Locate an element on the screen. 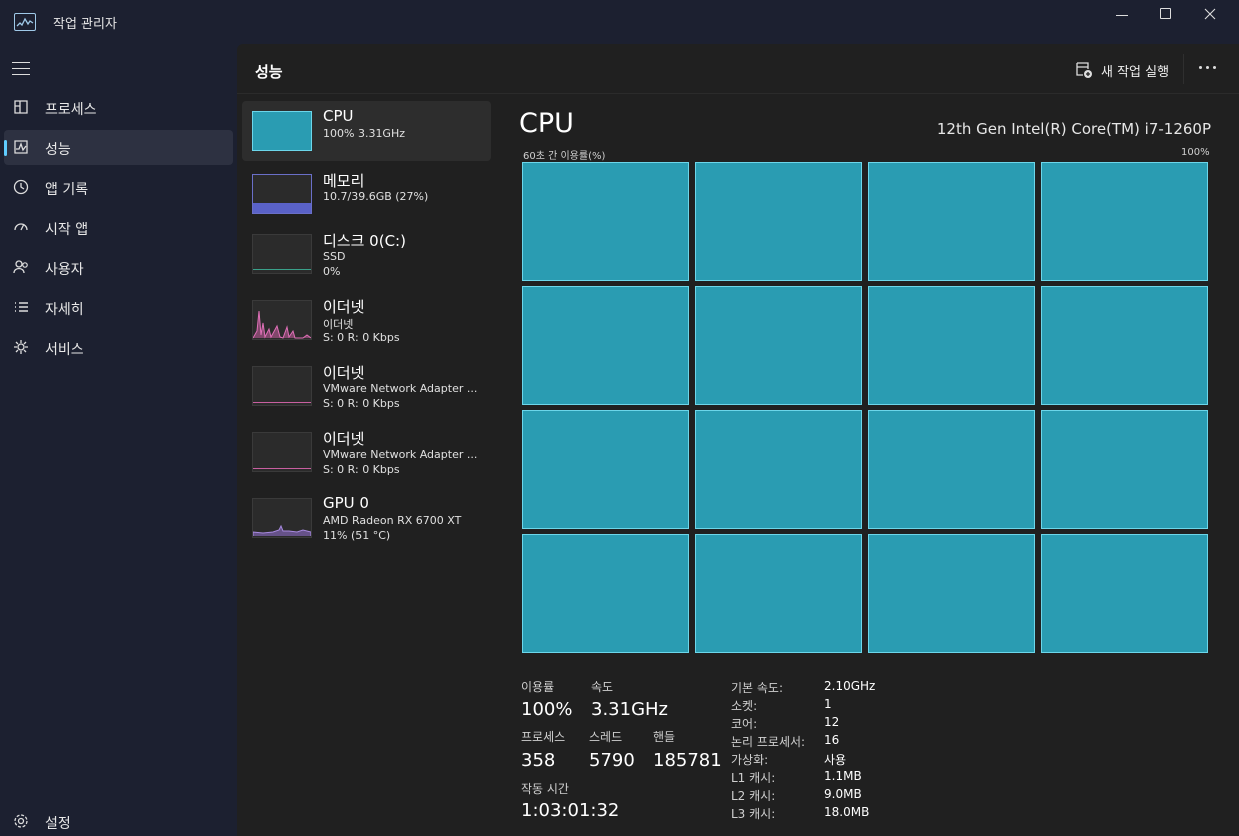 This screenshot has height=836, width=1239. nav-item-startup: 시작 앱 is located at coordinates (118, 227).